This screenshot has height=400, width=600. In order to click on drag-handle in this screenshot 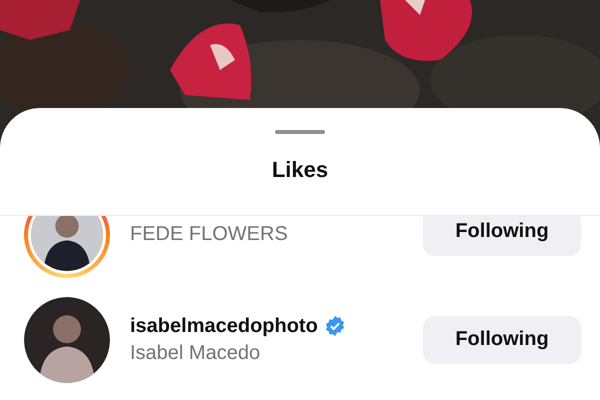, I will do `click(300, 132)`.